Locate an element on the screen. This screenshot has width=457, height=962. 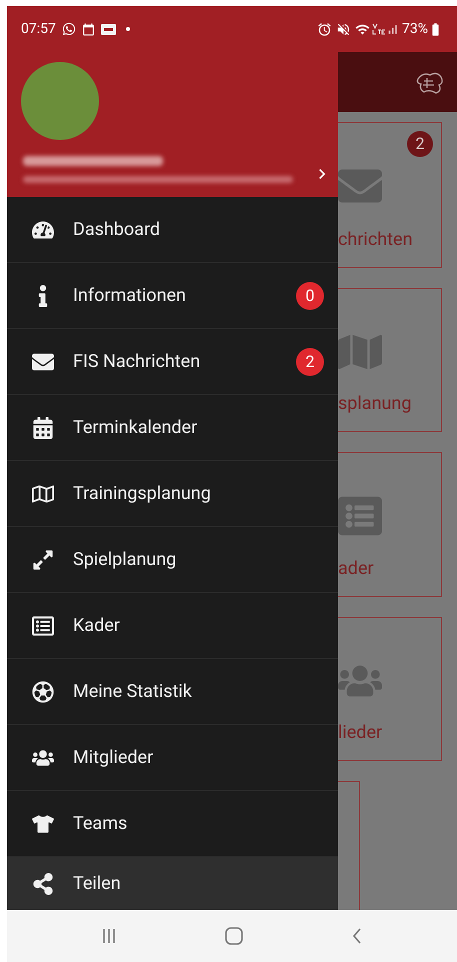
diagonal-arrows-icon is located at coordinates (43, 559).